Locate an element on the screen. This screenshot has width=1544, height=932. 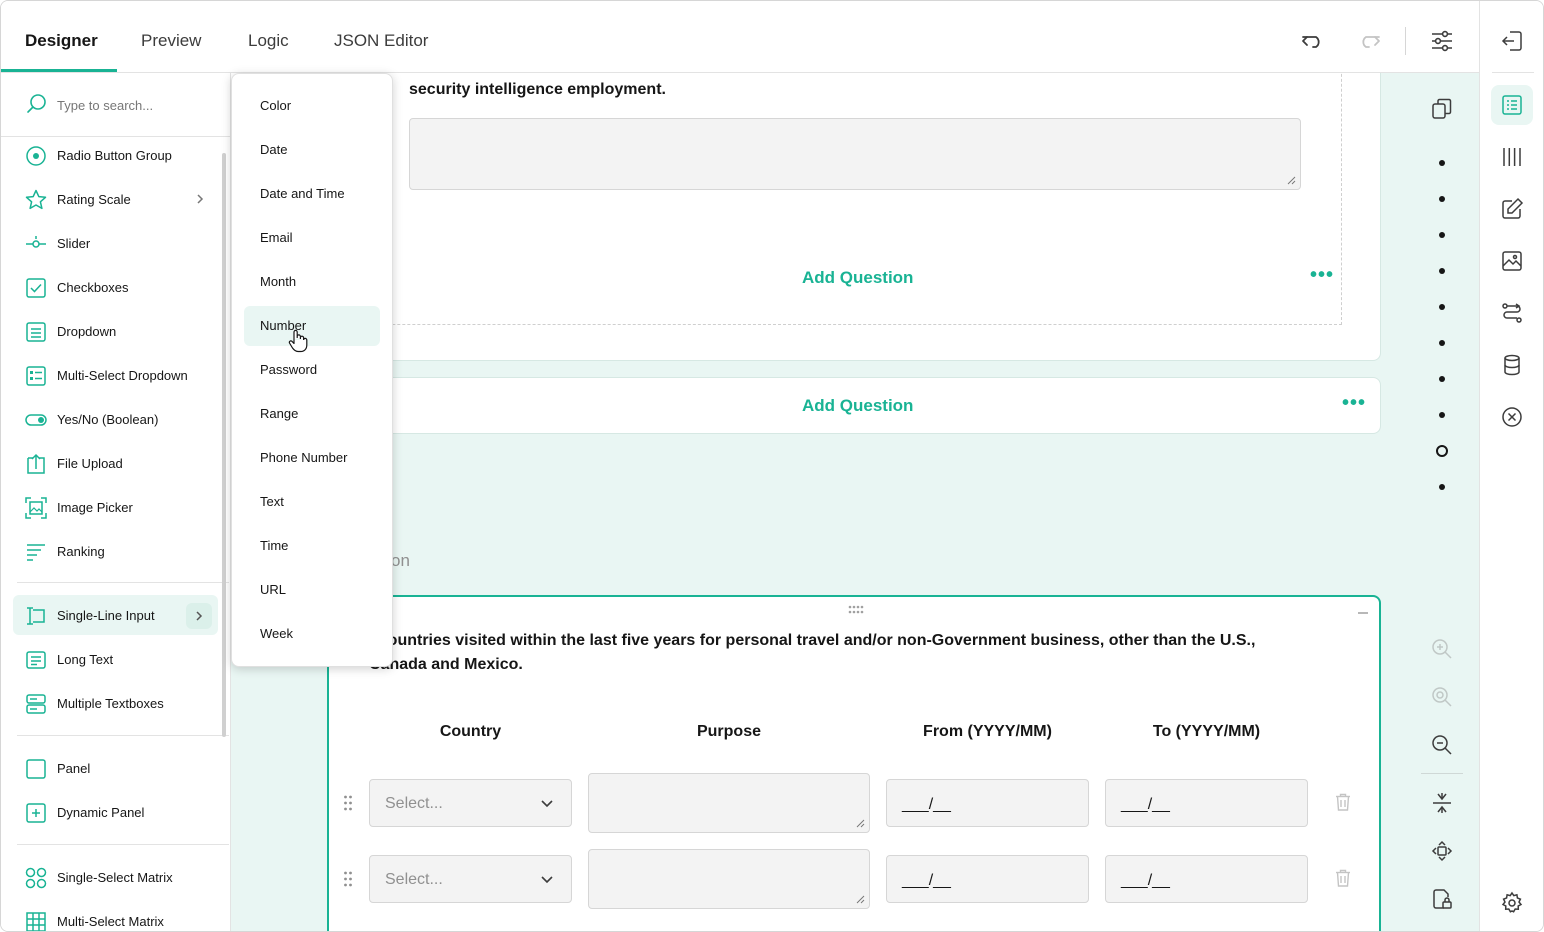
toolbox-search-input is located at coordinates (137, 105).